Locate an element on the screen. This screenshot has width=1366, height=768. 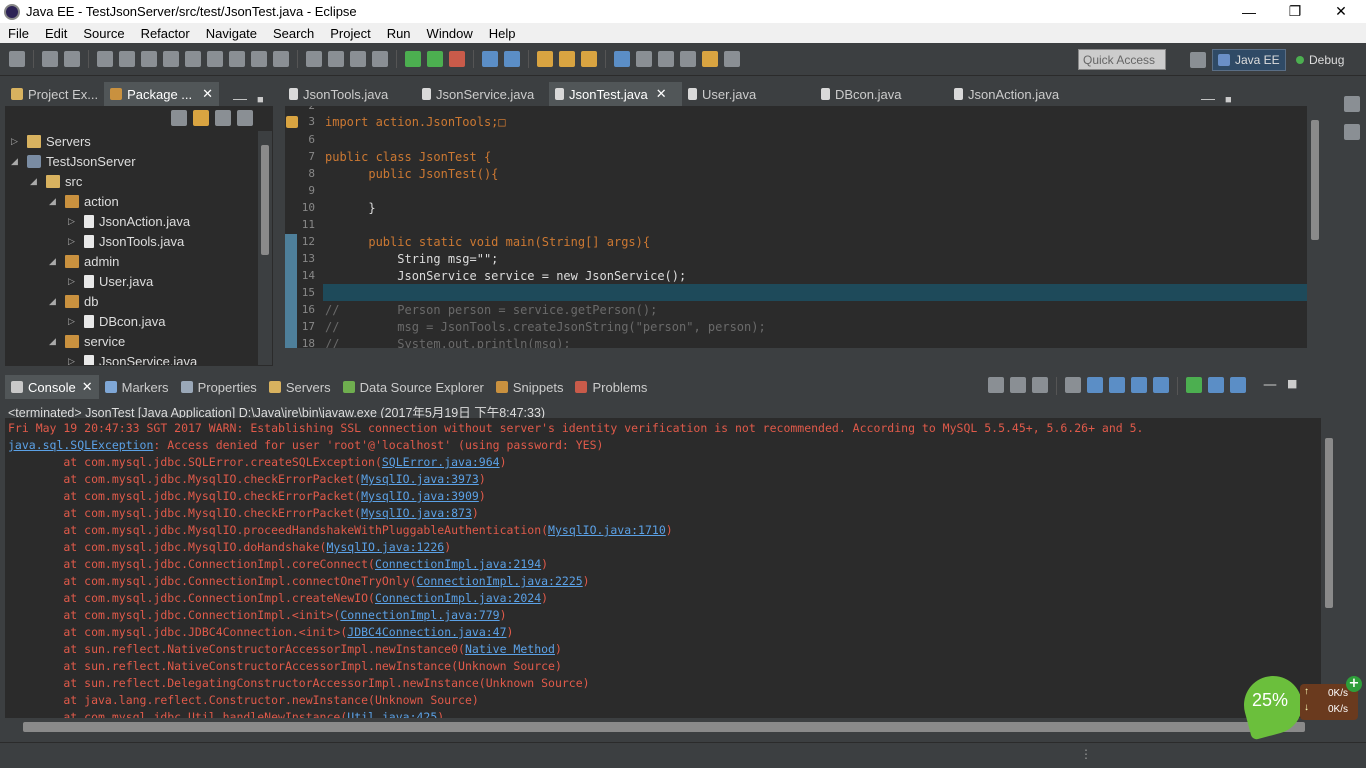
quick-access-input: Quick Access is located at coordinates (1122, 59).